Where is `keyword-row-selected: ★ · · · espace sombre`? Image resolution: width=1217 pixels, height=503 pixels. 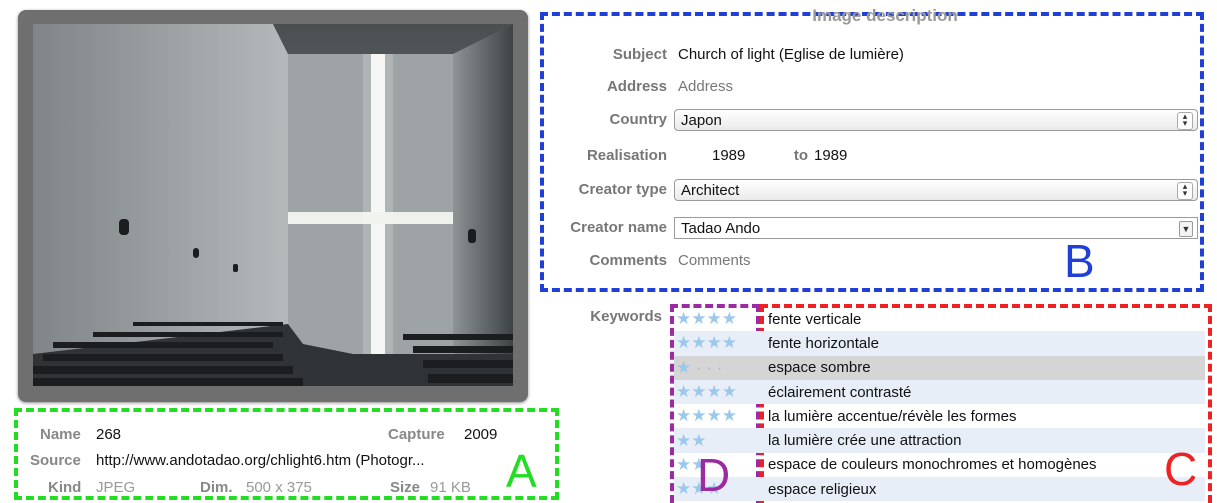 keyword-row-selected: ★ · · · espace sombre is located at coordinates (939, 367).